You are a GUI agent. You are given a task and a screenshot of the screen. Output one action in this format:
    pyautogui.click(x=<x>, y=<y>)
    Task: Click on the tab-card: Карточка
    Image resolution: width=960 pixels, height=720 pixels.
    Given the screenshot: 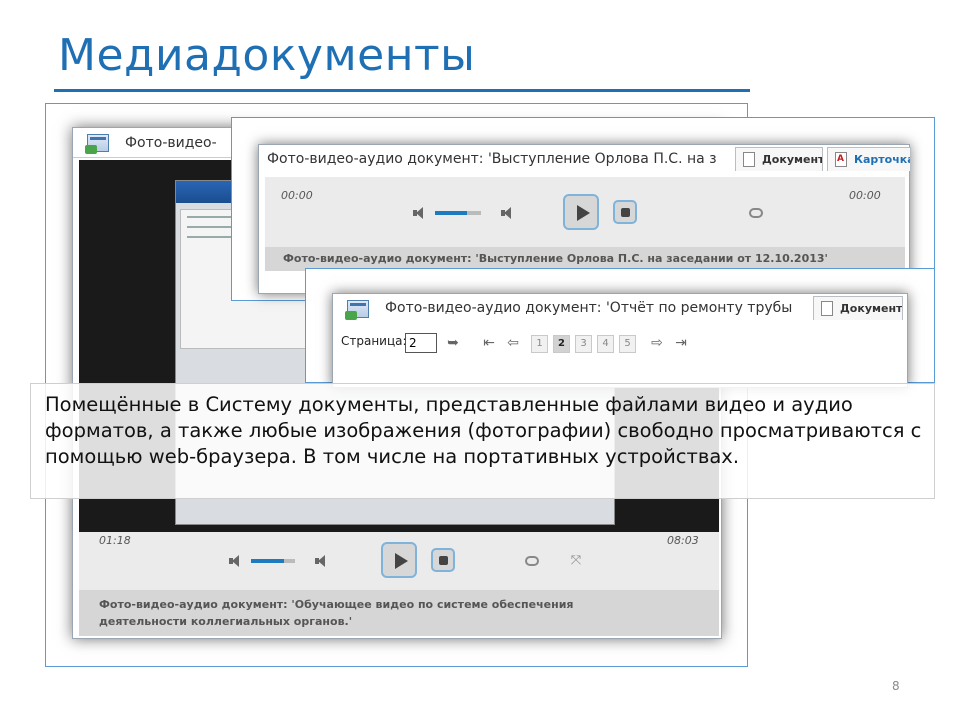 What is the action you would take?
    pyautogui.click(x=869, y=159)
    